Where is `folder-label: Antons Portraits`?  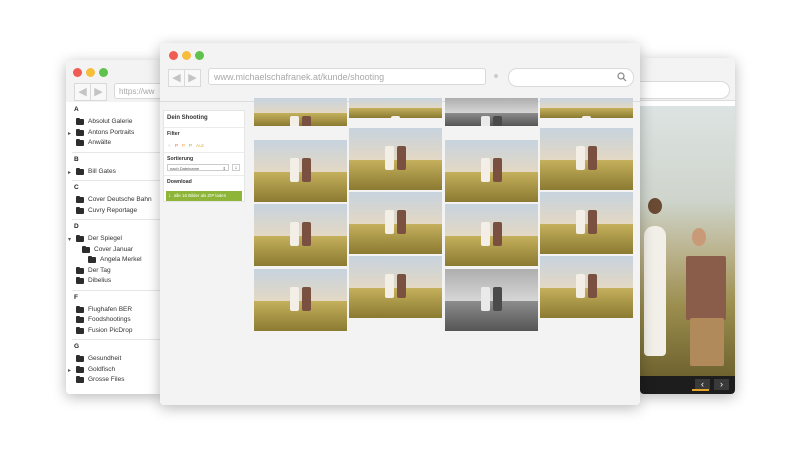 folder-label: Antons Portraits is located at coordinates (111, 132).